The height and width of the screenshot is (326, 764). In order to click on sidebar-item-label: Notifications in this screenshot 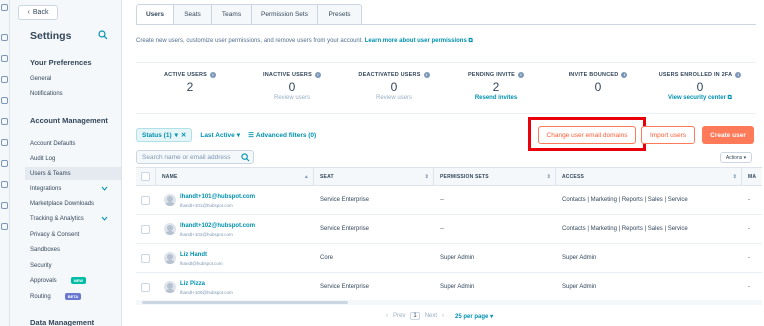, I will do `click(46, 93)`.